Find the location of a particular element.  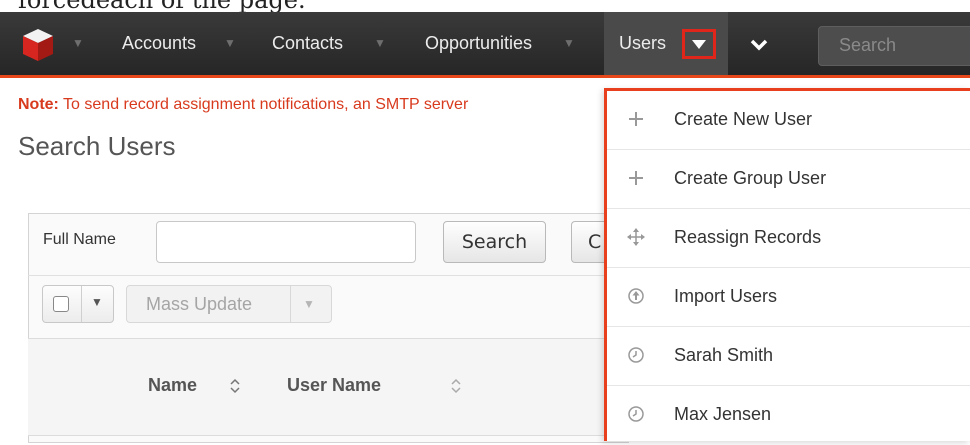

home-caret-icon: ▼ is located at coordinates (78, 43).